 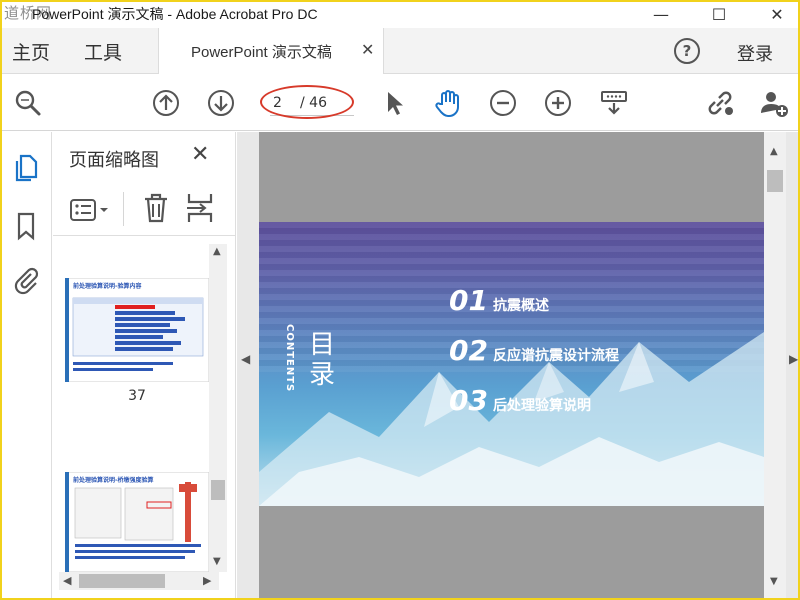 I want to click on expand-right-pane-handle: ▶, so click(x=793, y=359).